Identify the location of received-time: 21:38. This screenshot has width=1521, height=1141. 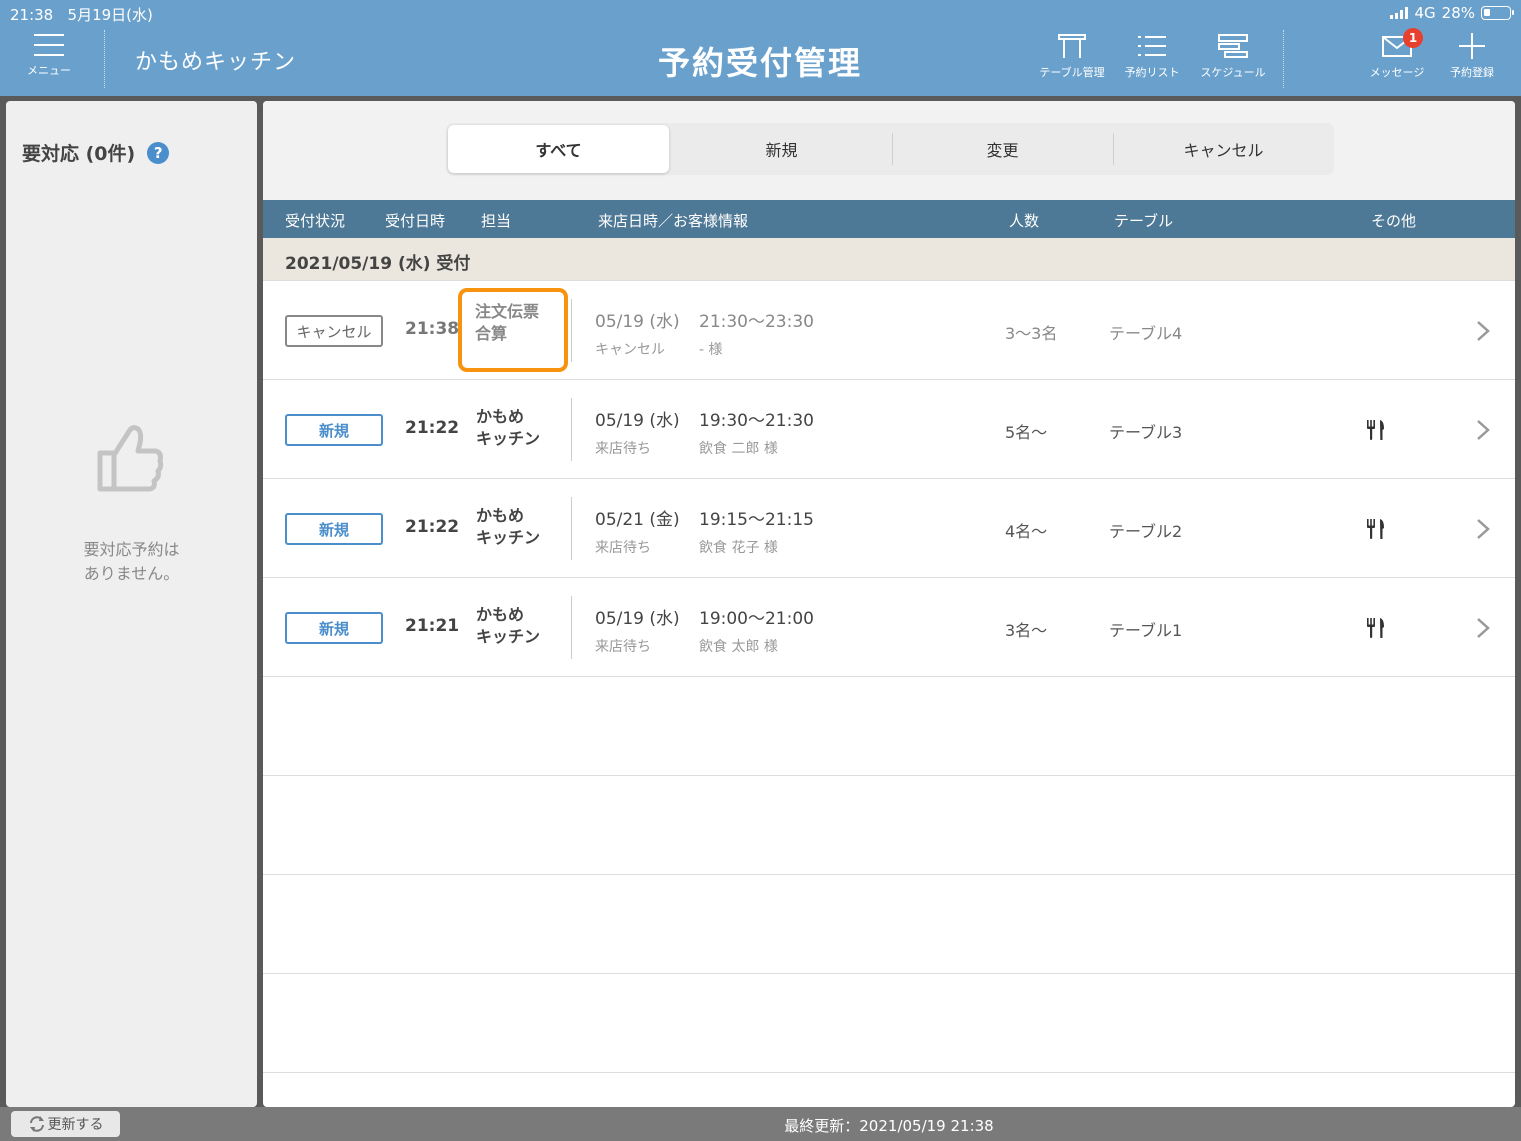
(432, 329).